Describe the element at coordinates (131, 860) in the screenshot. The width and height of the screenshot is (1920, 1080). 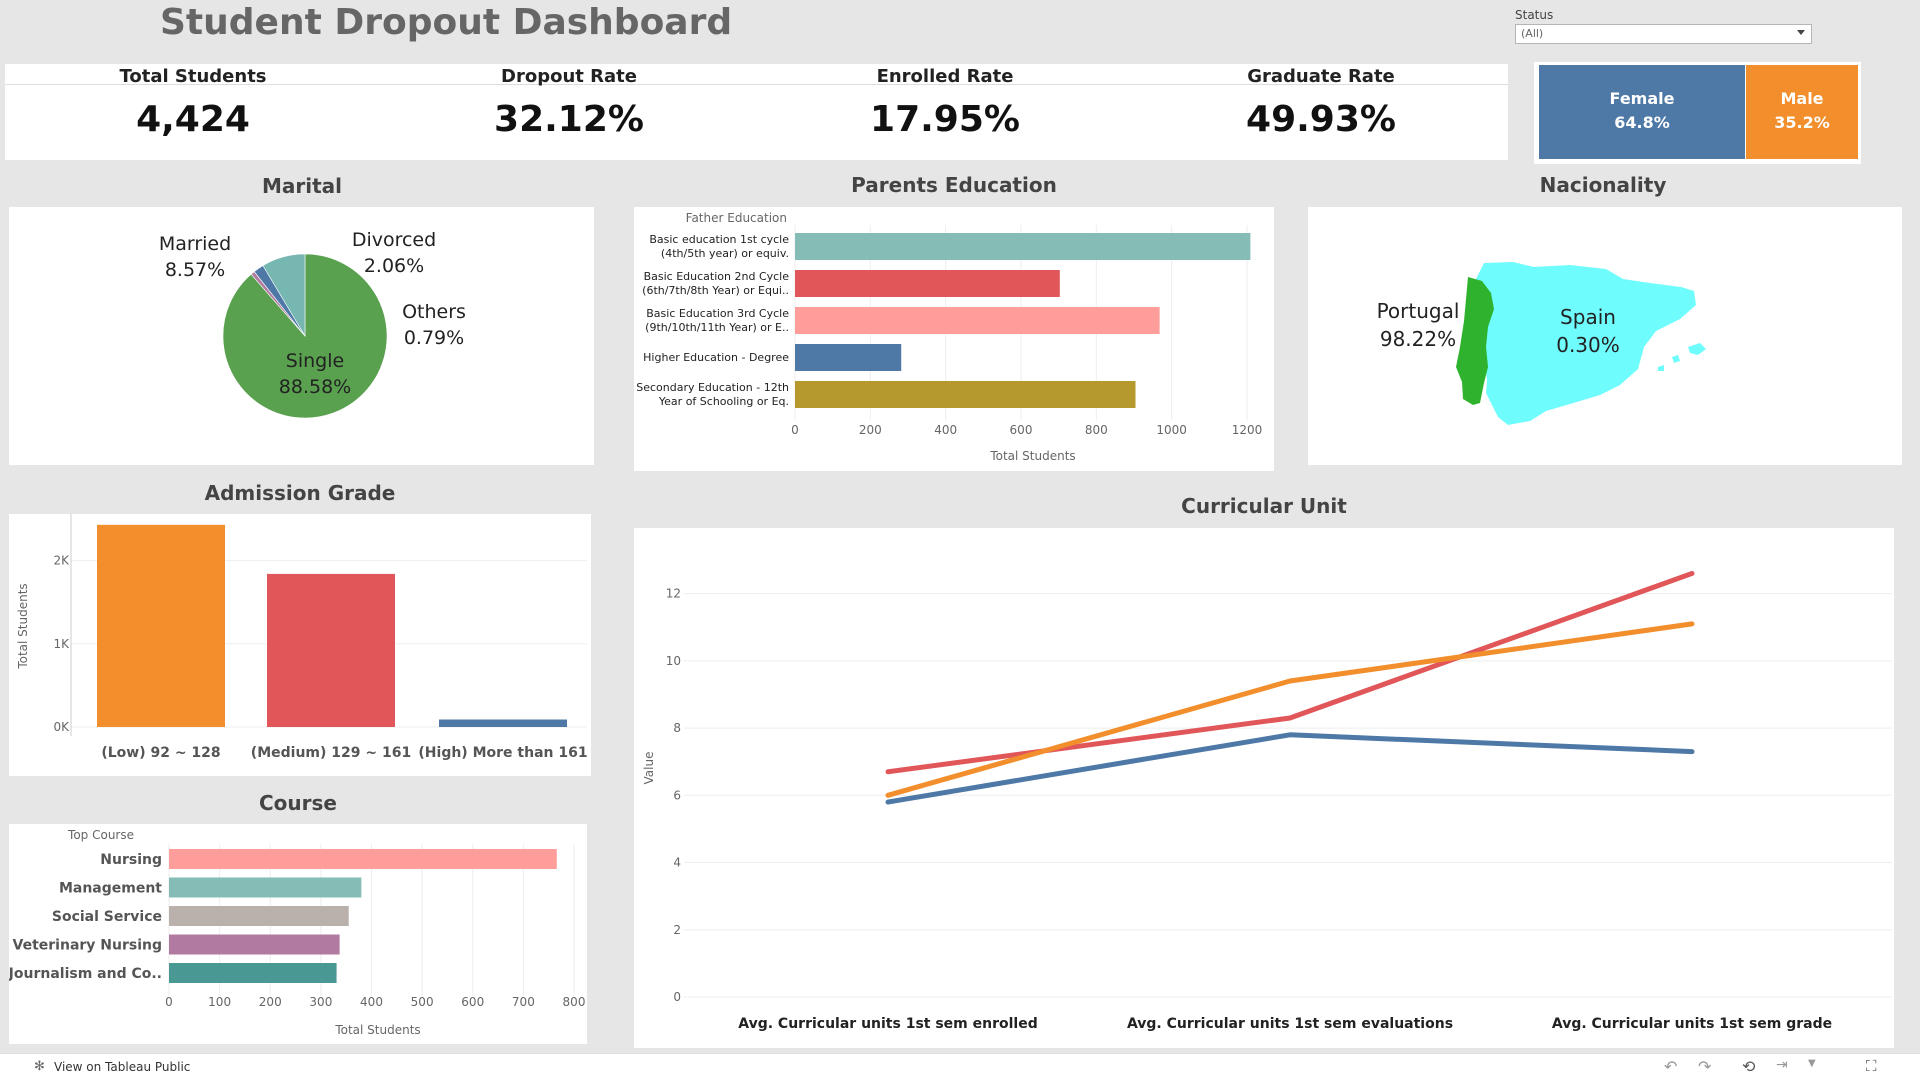
I see `category-label: Nursing` at that location.